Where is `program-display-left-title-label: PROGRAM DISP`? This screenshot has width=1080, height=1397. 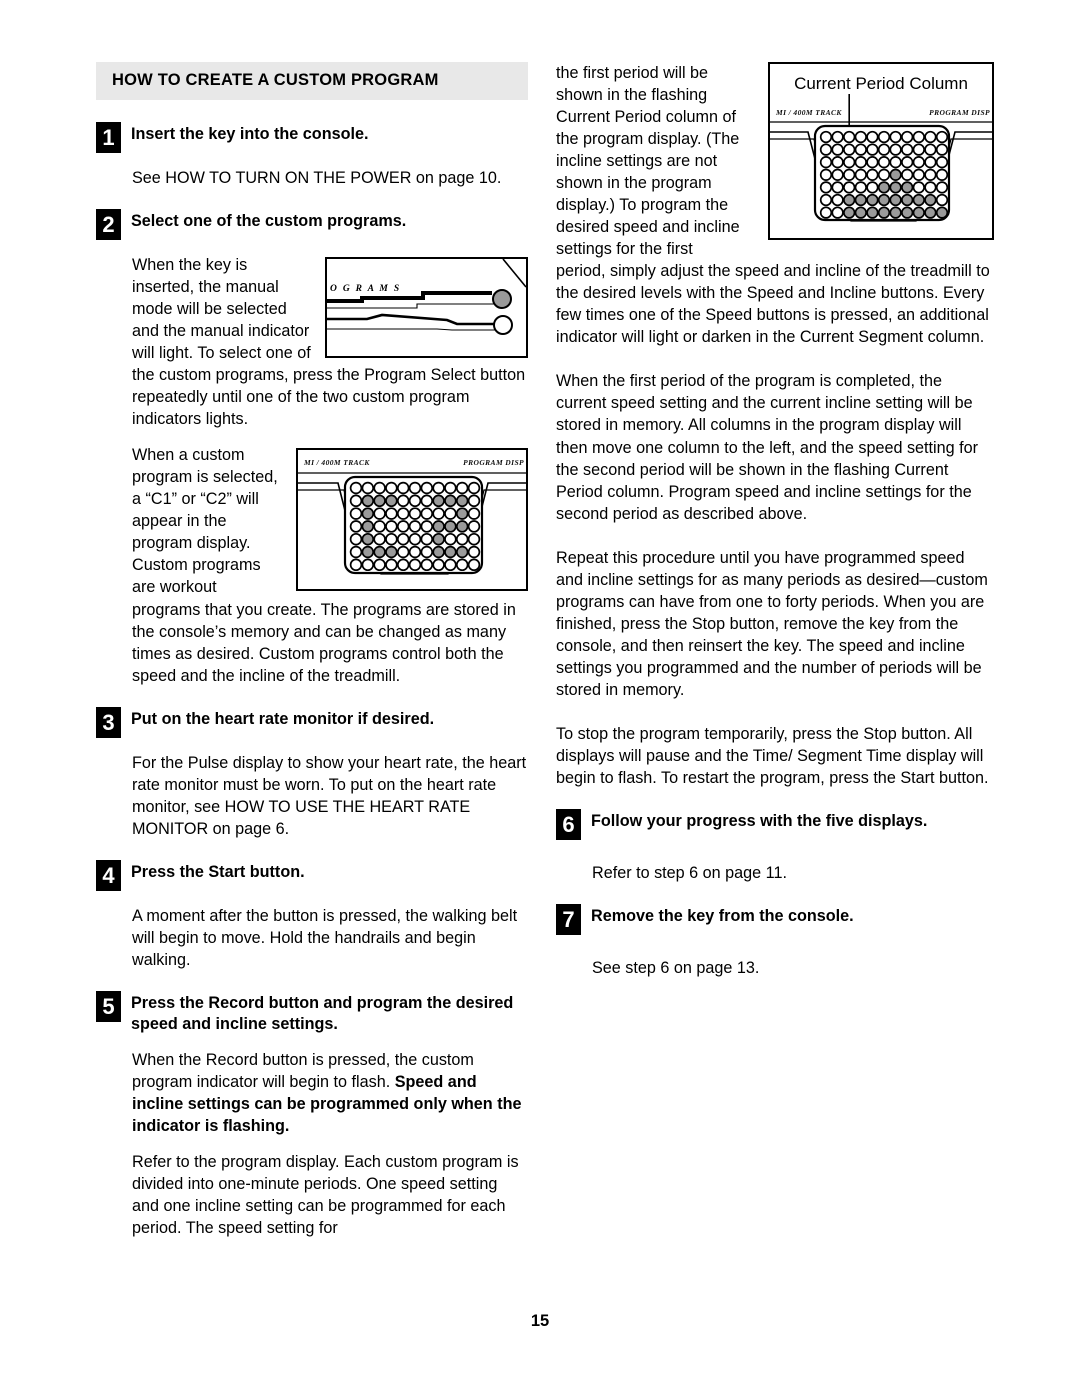
program-display-left-title-label: PROGRAM DISP is located at coordinates (493, 463).